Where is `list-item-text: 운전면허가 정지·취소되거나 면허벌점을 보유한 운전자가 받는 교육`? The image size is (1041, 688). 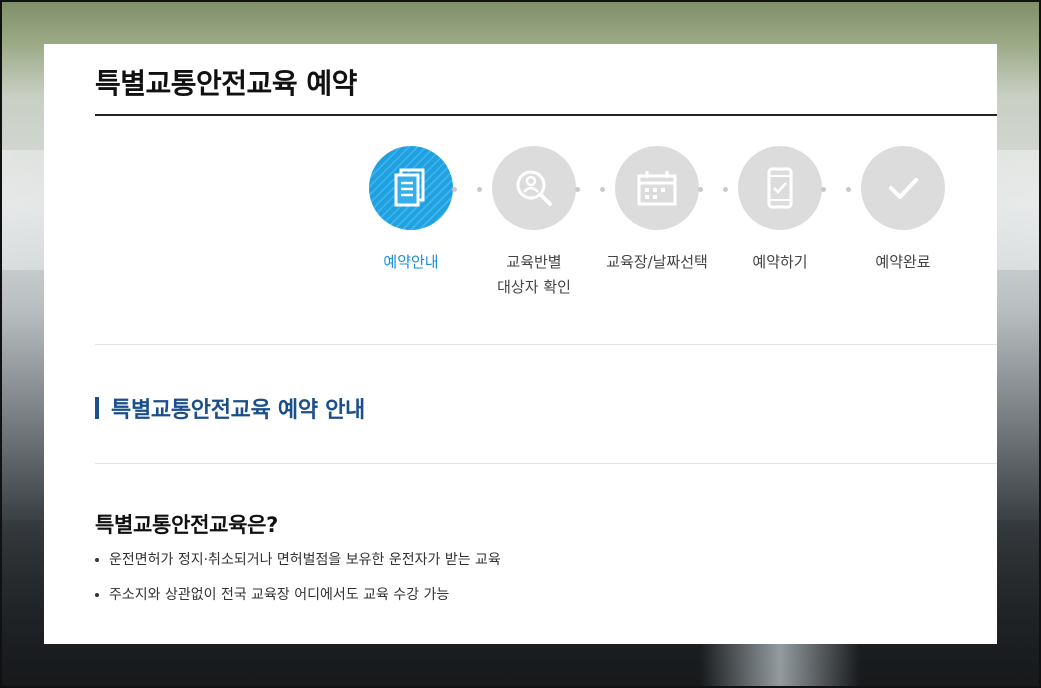 list-item-text: 운전면허가 정지·취소되거나 면허벌점을 보유한 운전자가 받는 교육 is located at coordinates (305, 560).